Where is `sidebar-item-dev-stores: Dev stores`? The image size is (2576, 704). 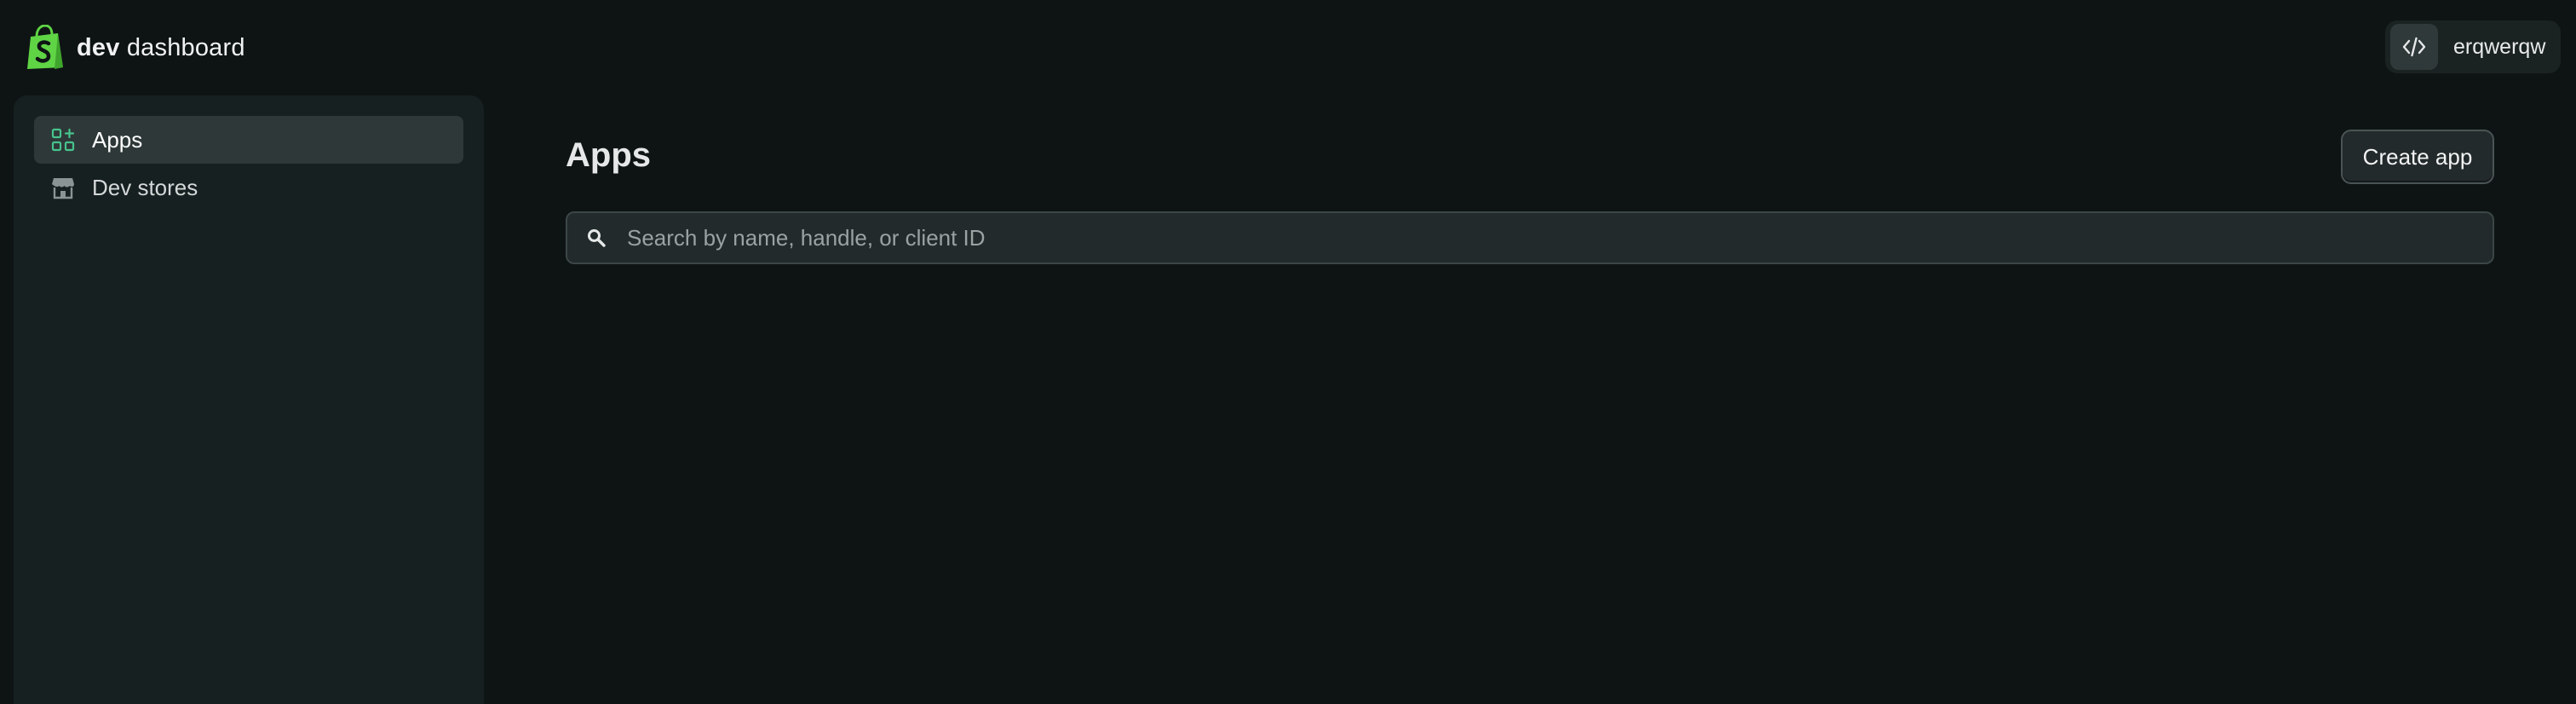
sidebar-item-dev-stores: Dev stores is located at coordinates (249, 188).